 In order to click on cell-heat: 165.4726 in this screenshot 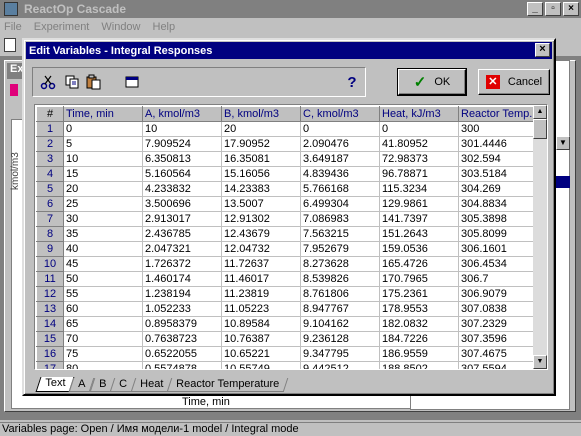, I will do `click(419, 264)`.